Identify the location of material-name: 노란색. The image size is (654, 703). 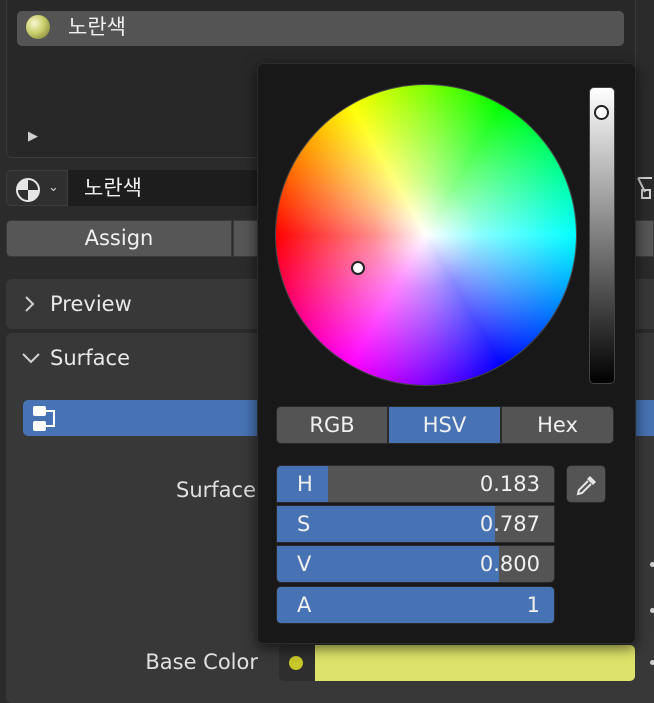
(113, 188).